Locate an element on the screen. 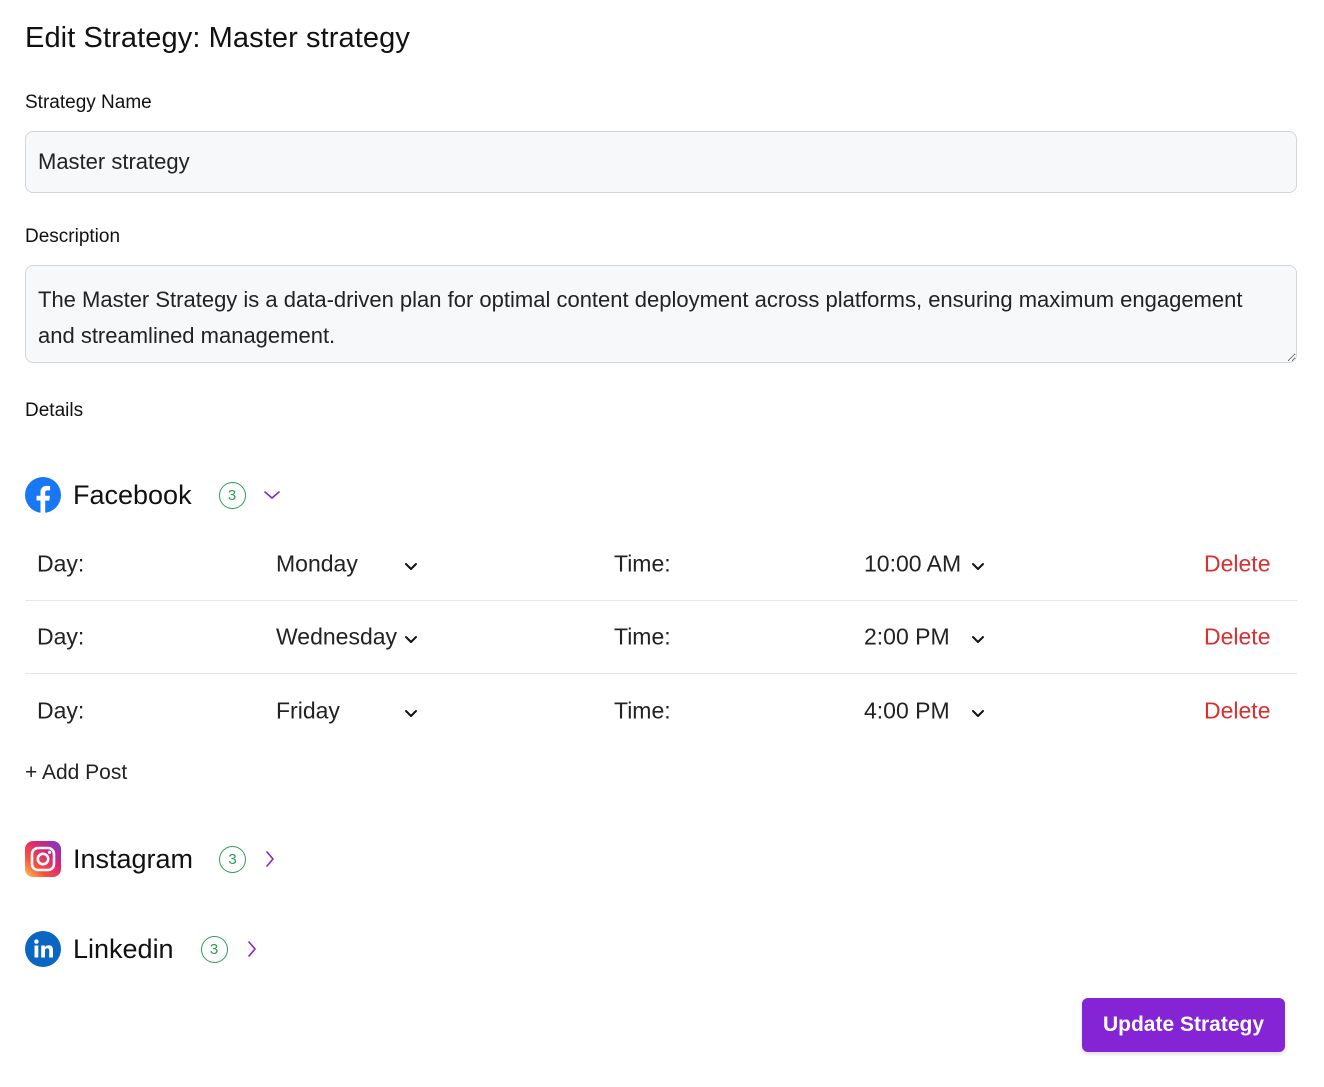 This screenshot has width=1324, height=1087. platform-facebook: Facebook 3 is located at coordinates (153, 495).